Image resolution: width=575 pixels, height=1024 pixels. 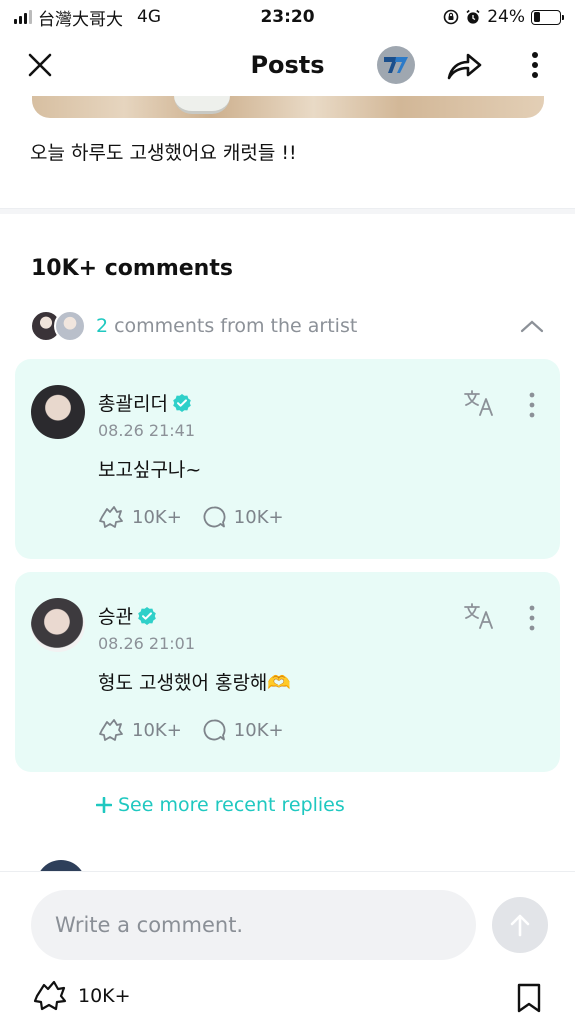 I want to click on send-button, so click(x=520, y=925).